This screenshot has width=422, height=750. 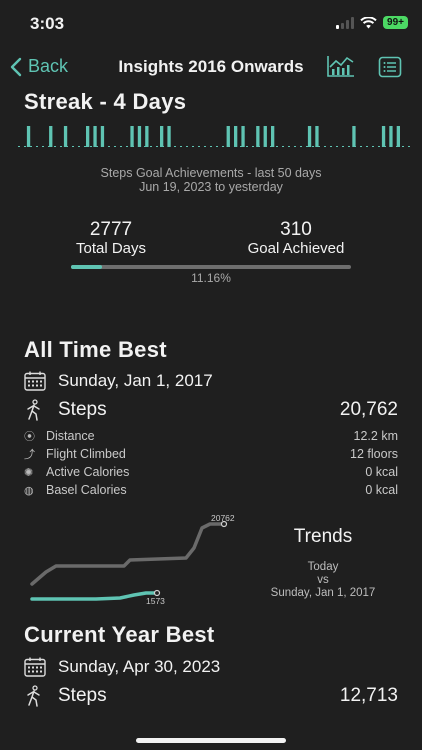 What do you see at coordinates (368, 409) in the screenshot?
I see `all-time-best-steps-value: 20,762` at bounding box center [368, 409].